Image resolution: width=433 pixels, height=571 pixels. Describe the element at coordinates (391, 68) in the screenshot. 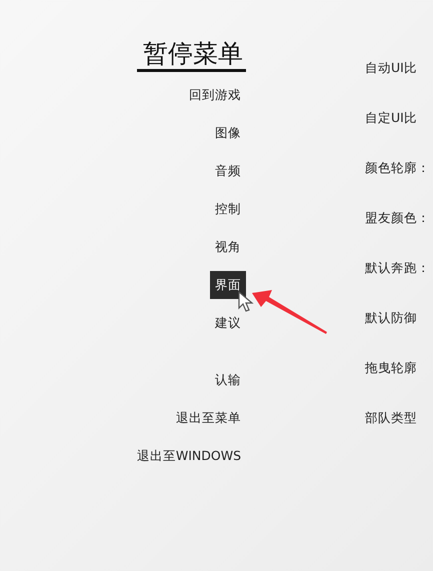

I see `setting-label: 自动UI比` at that location.